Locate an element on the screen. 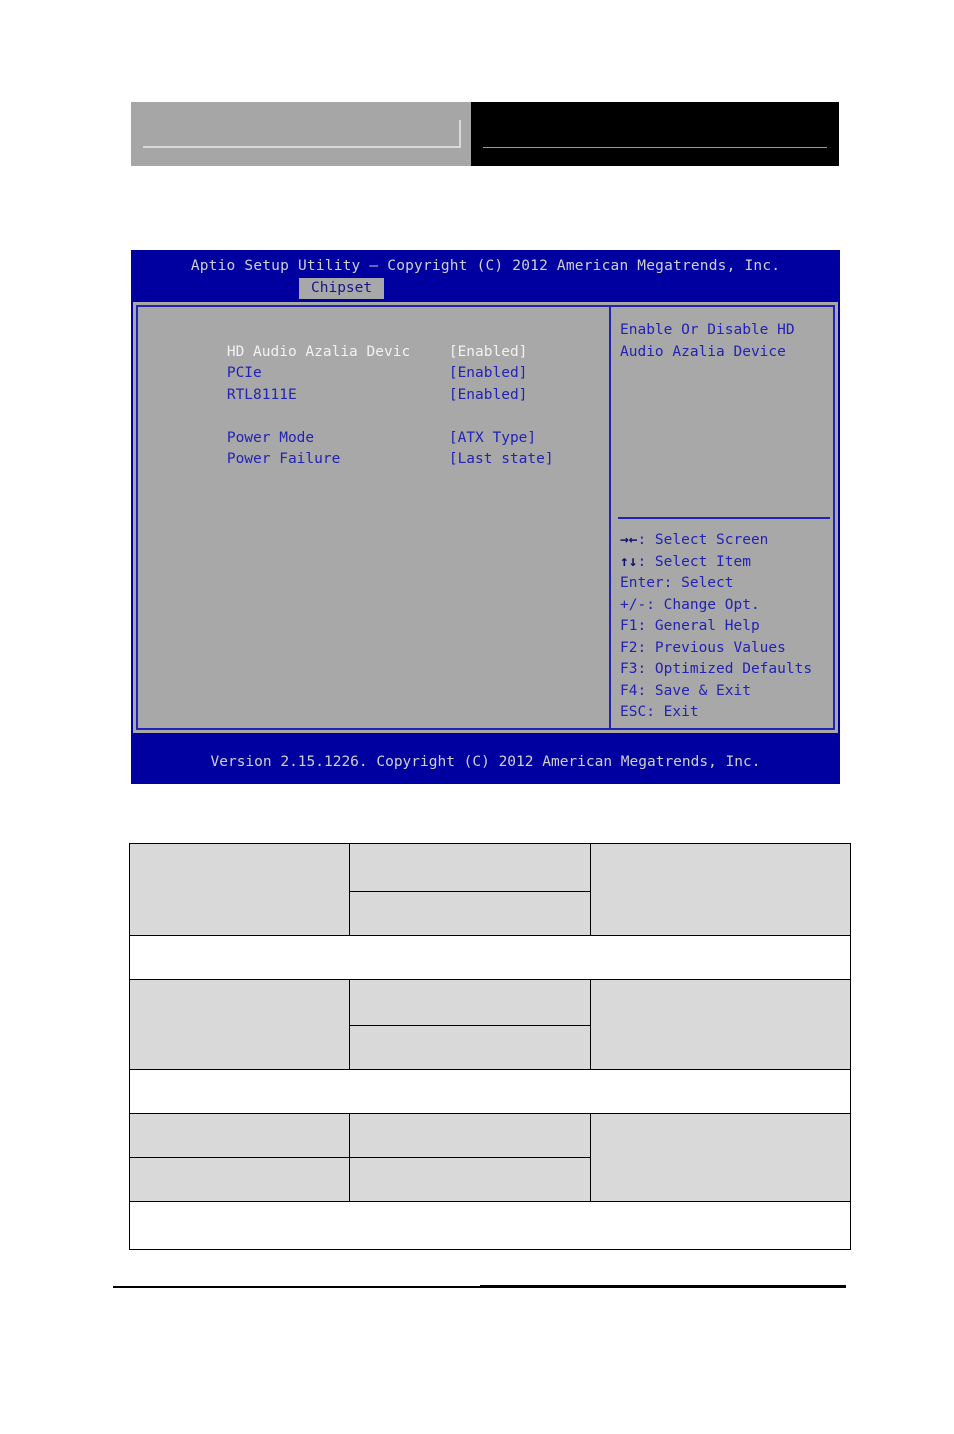 This screenshot has height=1434, width=954. footer-rule-right is located at coordinates (662, 1286).